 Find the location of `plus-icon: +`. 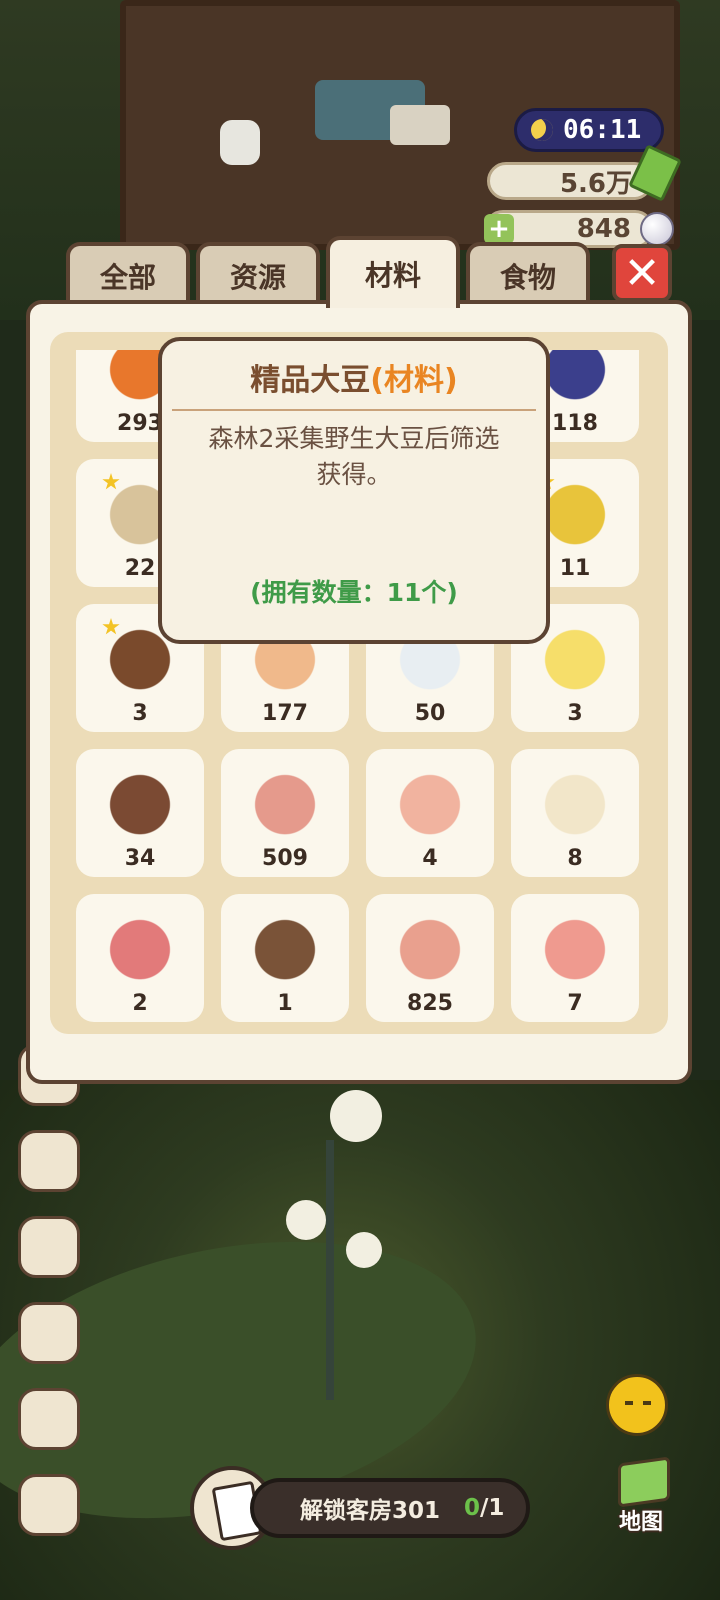

plus-icon: + is located at coordinates (499, 229).